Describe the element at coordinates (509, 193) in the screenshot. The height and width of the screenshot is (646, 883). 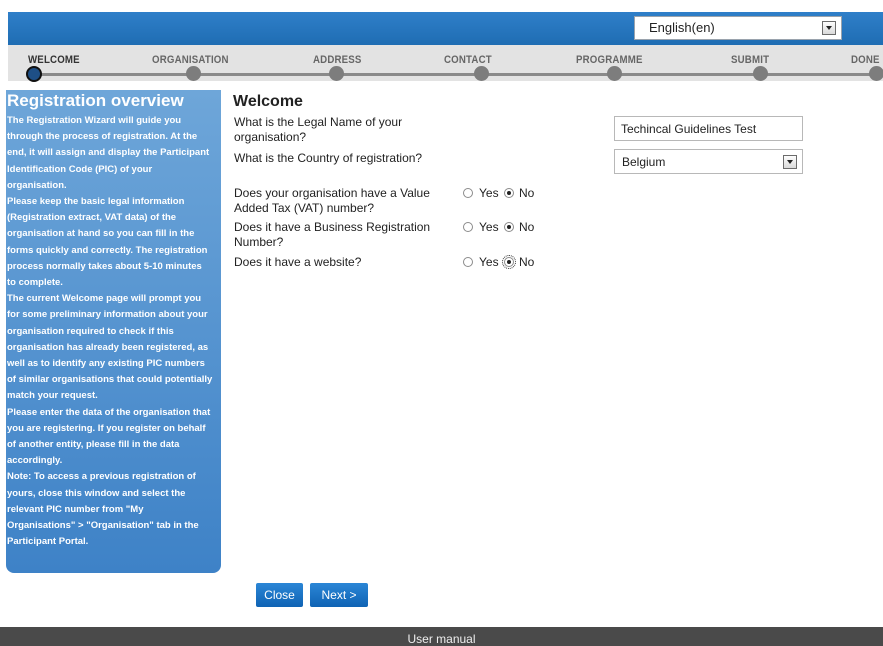
I see `vat-no-radio` at that location.